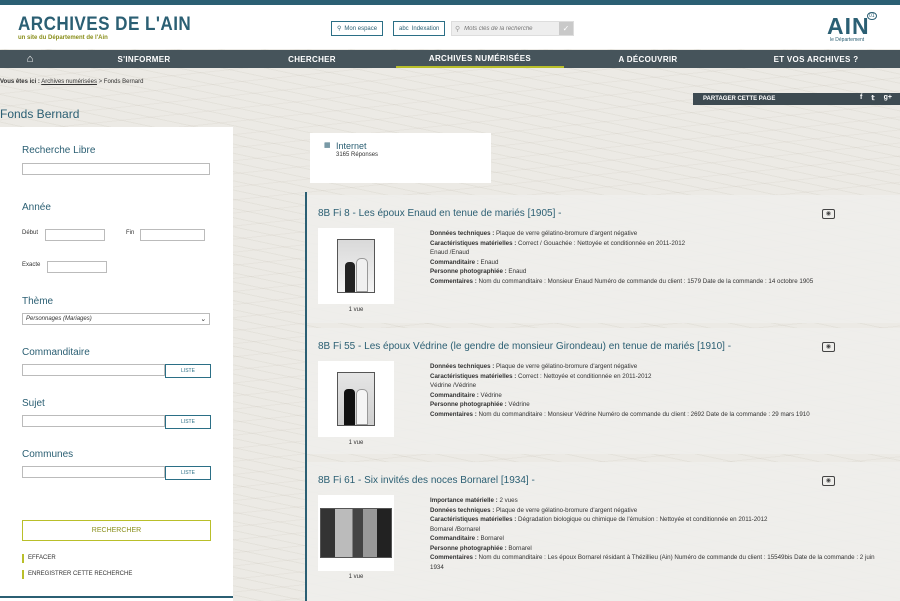  What do you see at coordinates (40, 114) in the screenshot?
I see `page-title: Fonds Bernard` at bounding box center [40, 114].